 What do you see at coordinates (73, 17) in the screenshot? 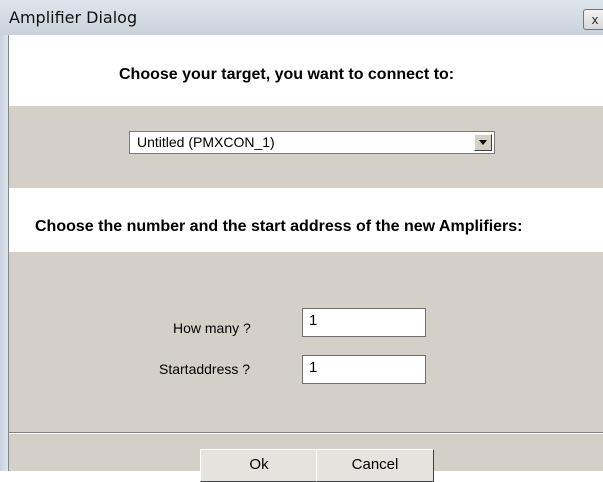
I see `window-title: Amplifier Dialog` at bounding box center [73, 17].